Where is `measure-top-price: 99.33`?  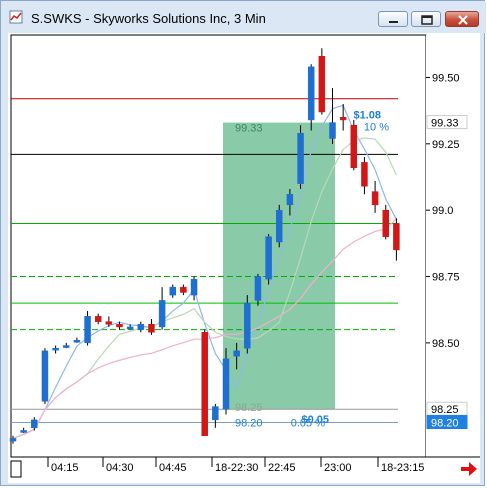
measure-top-price: 99.33 is located at coordinates (249, 129).